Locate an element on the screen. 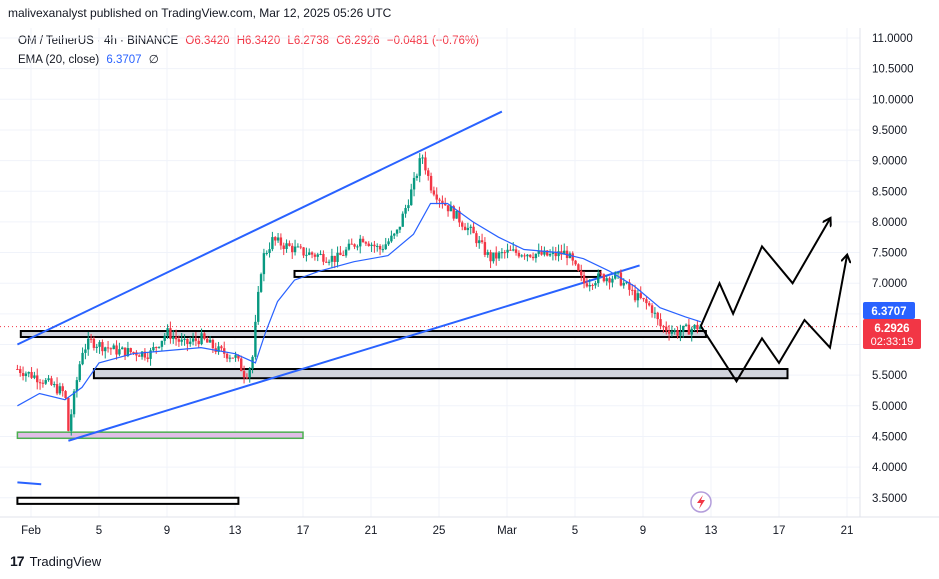 The image size is (939, 579). zone-bottom is located at coordinates (128, 500).